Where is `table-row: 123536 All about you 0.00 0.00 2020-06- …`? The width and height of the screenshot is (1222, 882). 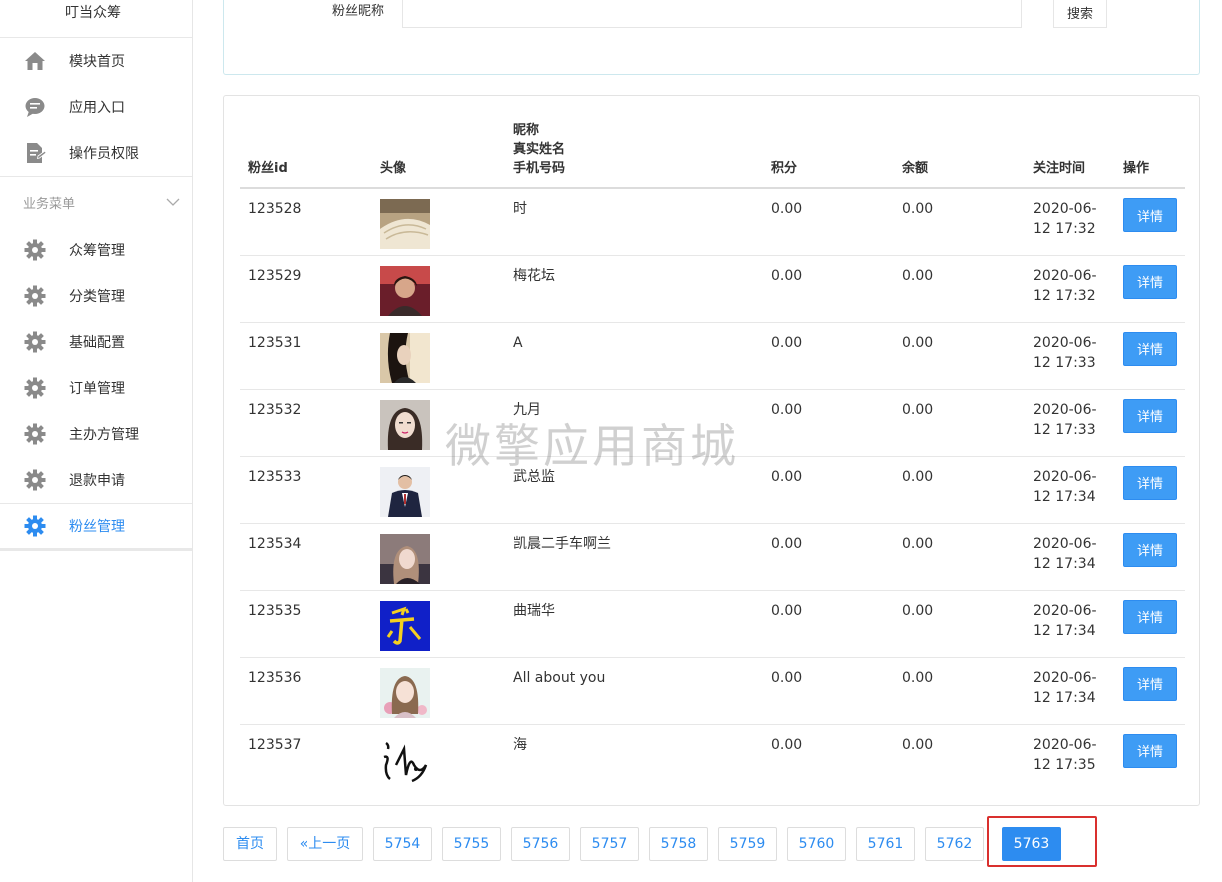
table-row: 123536 All about you 0.00 0.00 2020-06- … is located at coordinates (712, 691).